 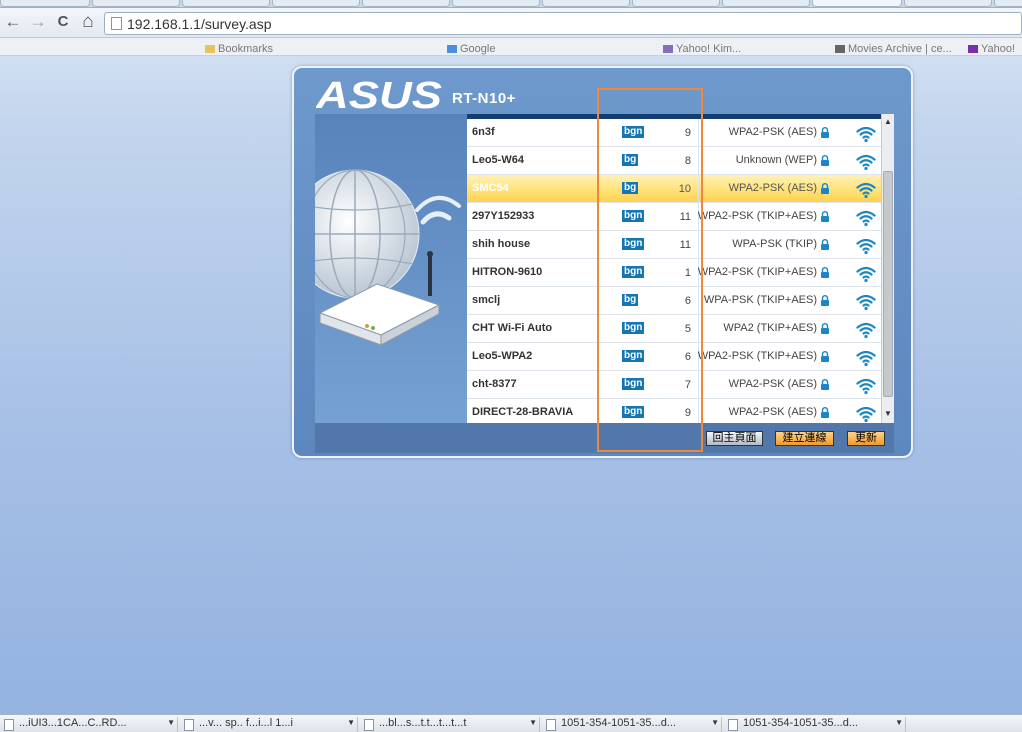 I want to click on forward-icon: →, so click(x=38, y=21).